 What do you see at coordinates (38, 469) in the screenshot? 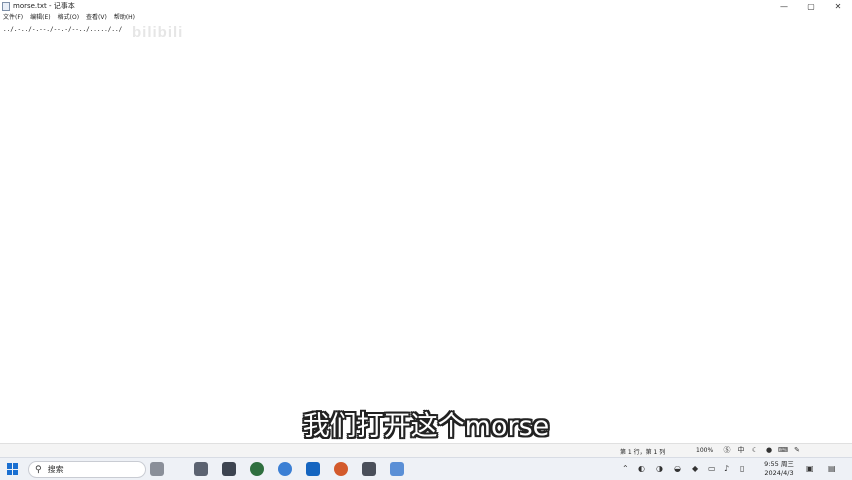
I see `search-icon: ⚲` at bounding box center [38, 469].